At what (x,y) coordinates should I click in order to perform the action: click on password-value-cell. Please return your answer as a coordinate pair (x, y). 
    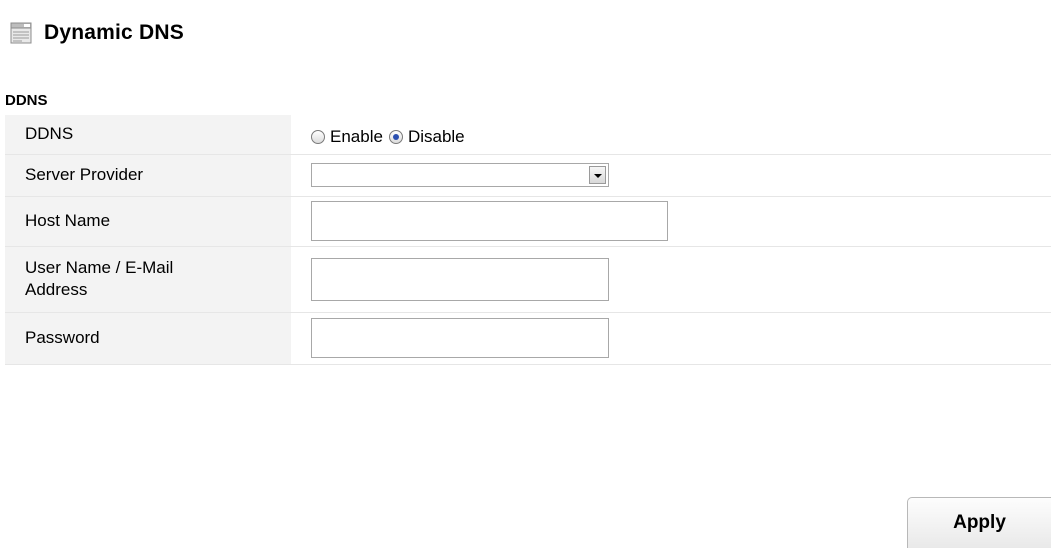
    Looking at the image, I should click on (671, 338).